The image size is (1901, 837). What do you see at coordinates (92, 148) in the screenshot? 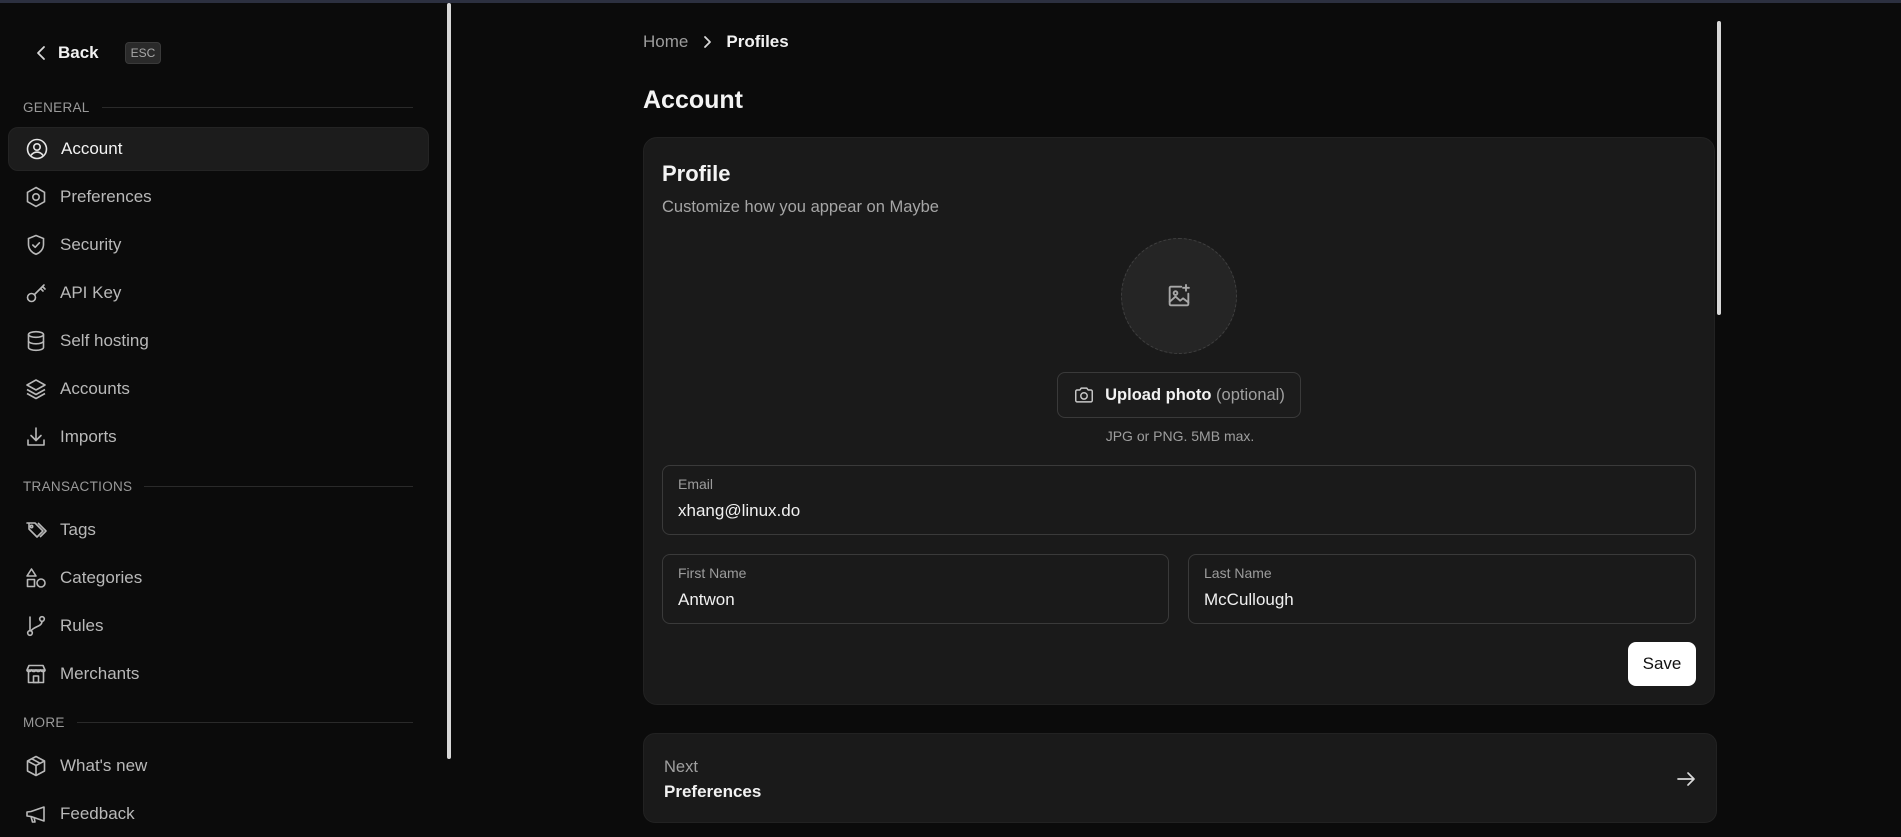
I see `sidebar-item-label: Account` at bounding box center [92, 148].